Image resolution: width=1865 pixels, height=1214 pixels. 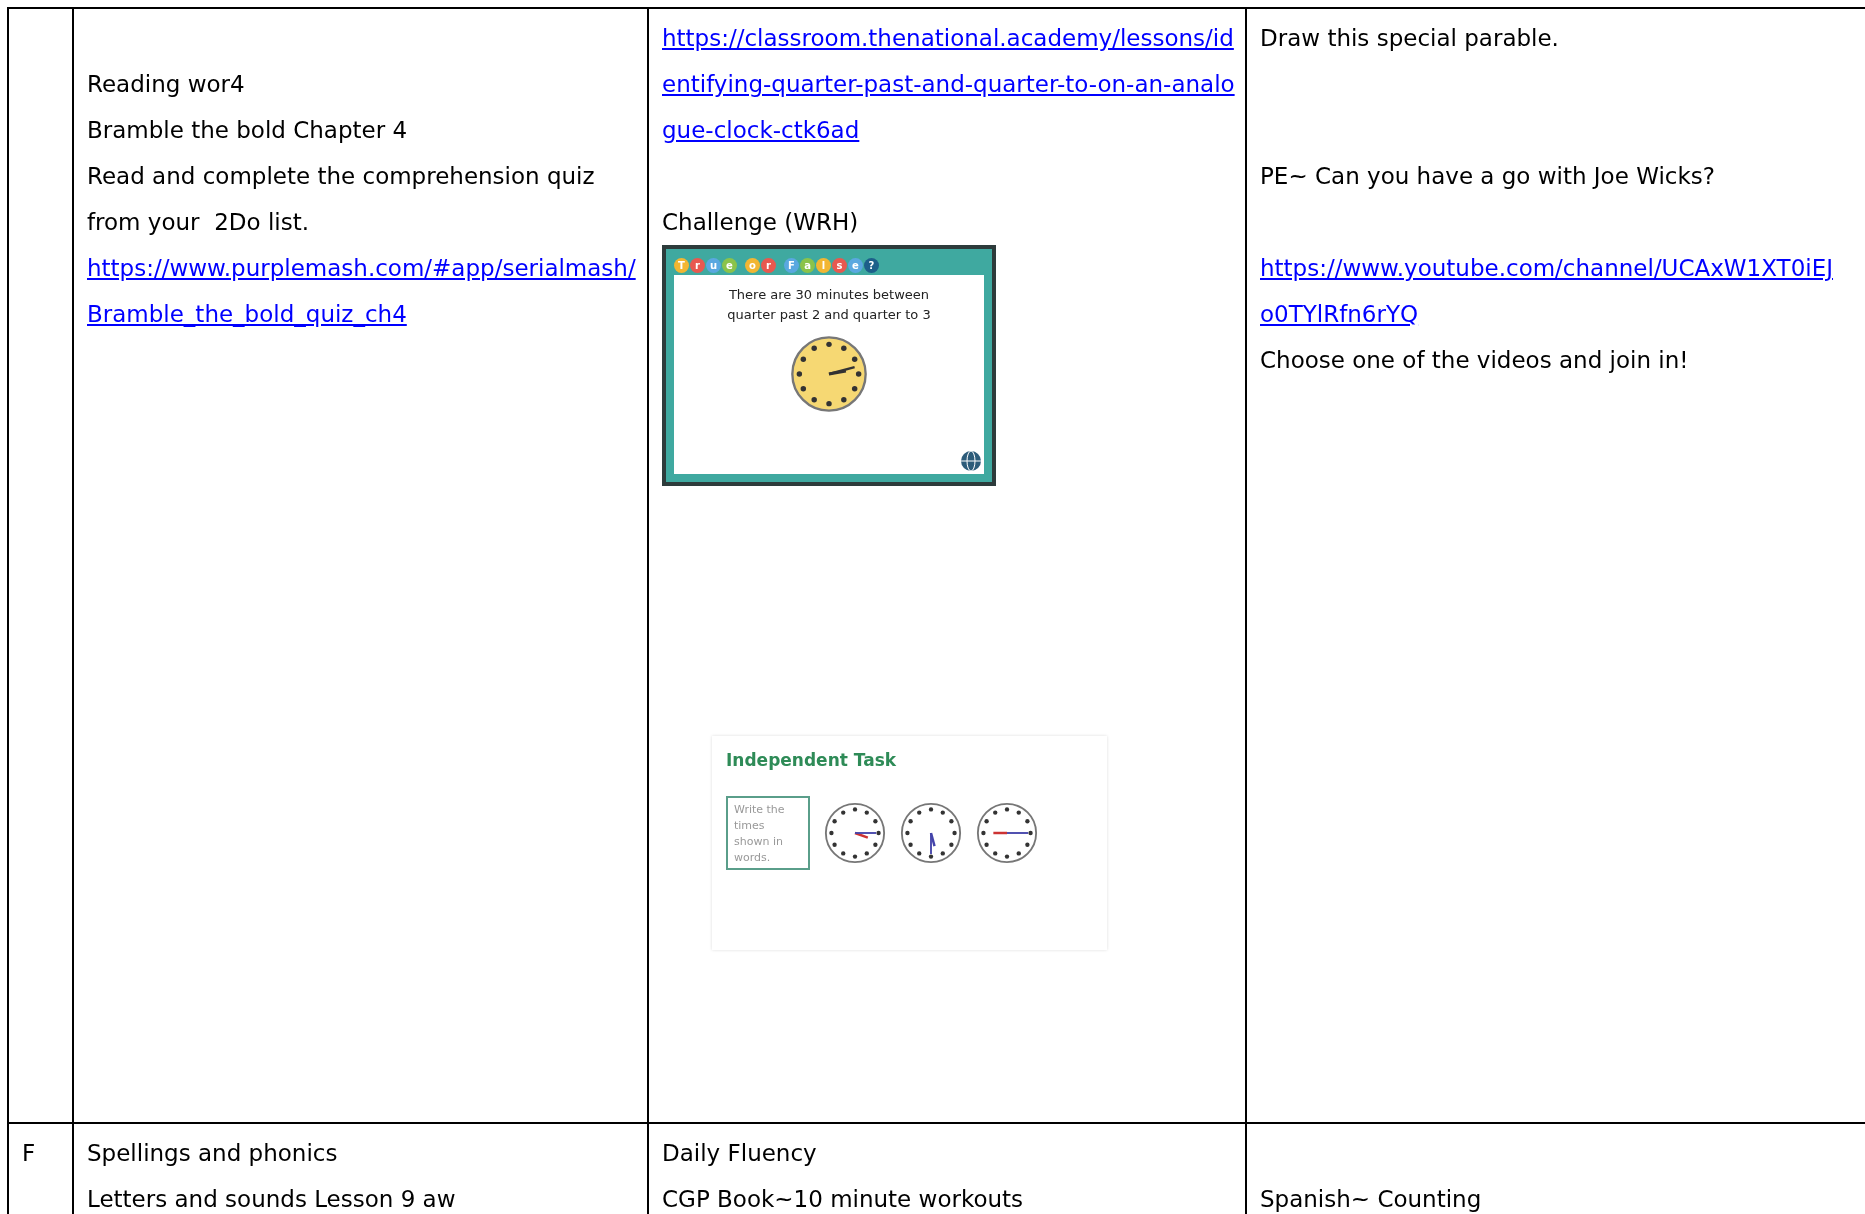 I want to click on letter-bubble: s, so click(x=839, y=265).